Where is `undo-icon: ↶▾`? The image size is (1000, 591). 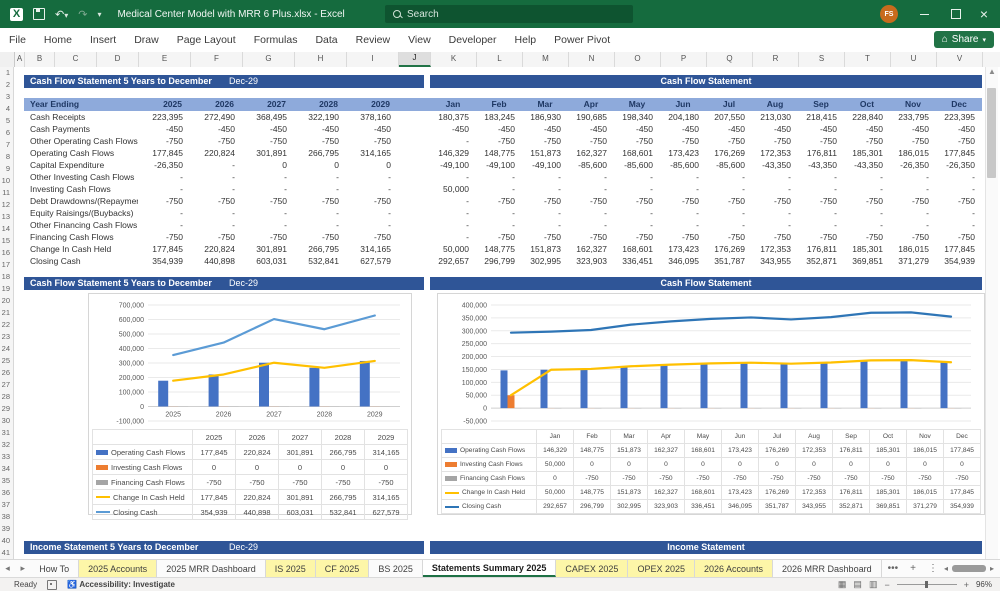 undo-icon: ↶▾ is located at coordinates (61, 14).